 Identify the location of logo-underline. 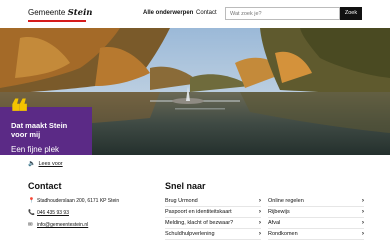
(57, 21).